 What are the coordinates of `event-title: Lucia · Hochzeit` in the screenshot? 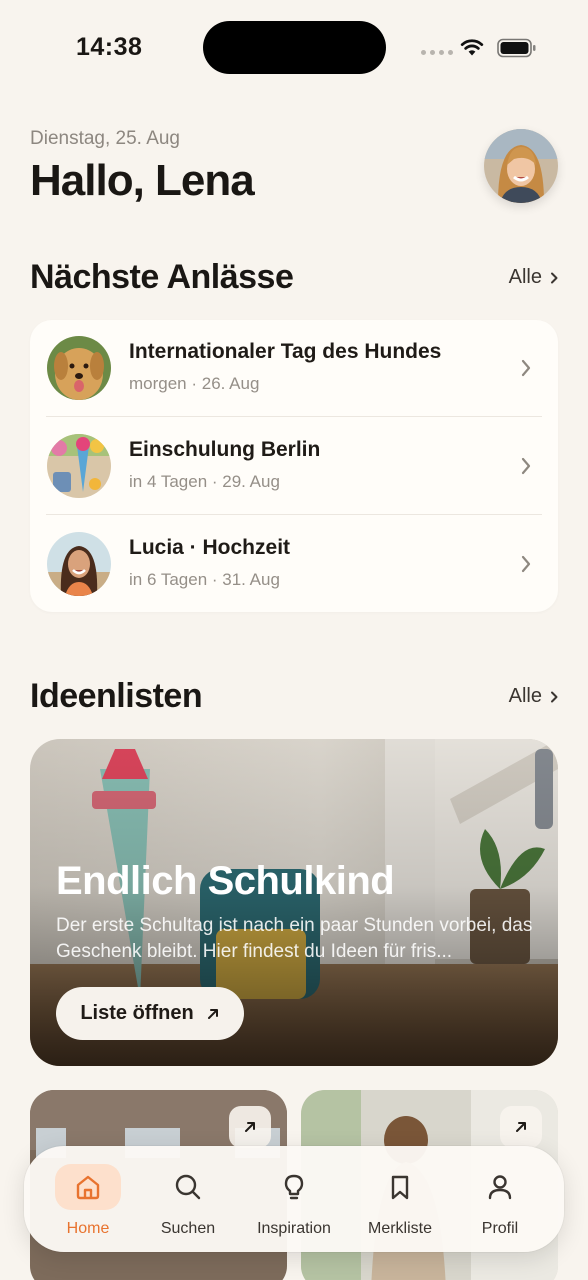 It's located at (210, 547).